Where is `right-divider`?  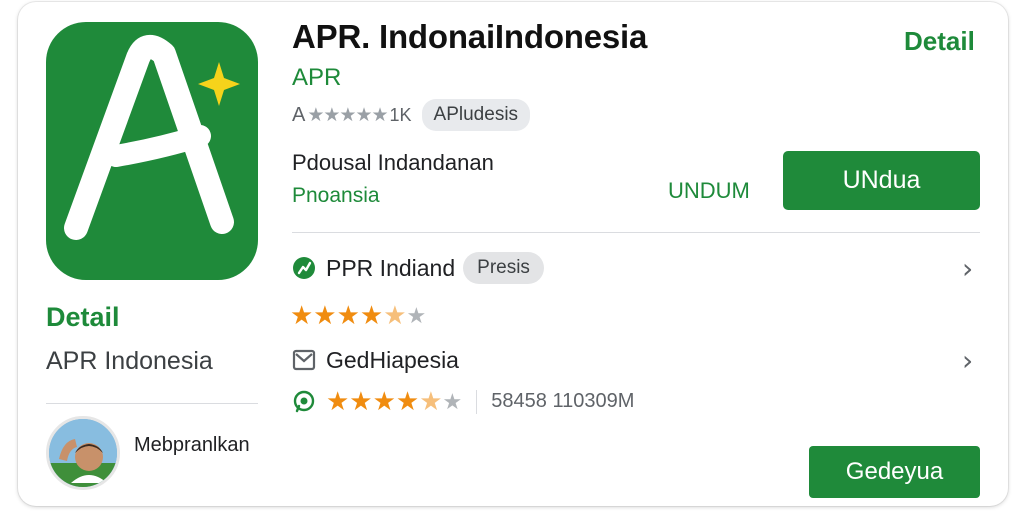 right-divider is located at coordinates (636, 232).